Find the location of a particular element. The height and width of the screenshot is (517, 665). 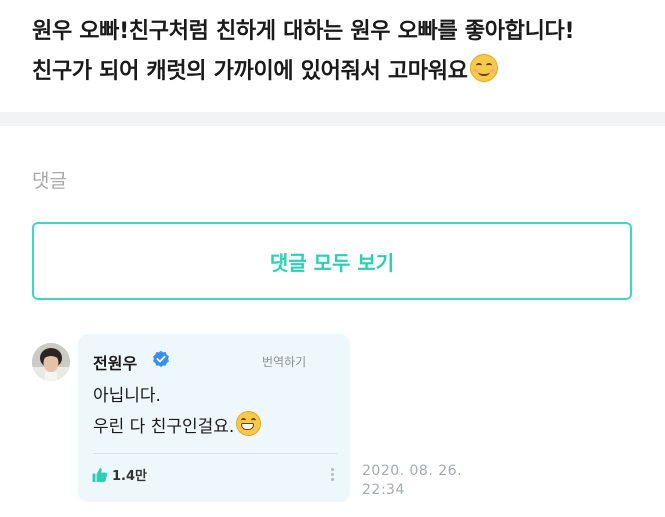

comment-divider is located at coordinates (215, 453).